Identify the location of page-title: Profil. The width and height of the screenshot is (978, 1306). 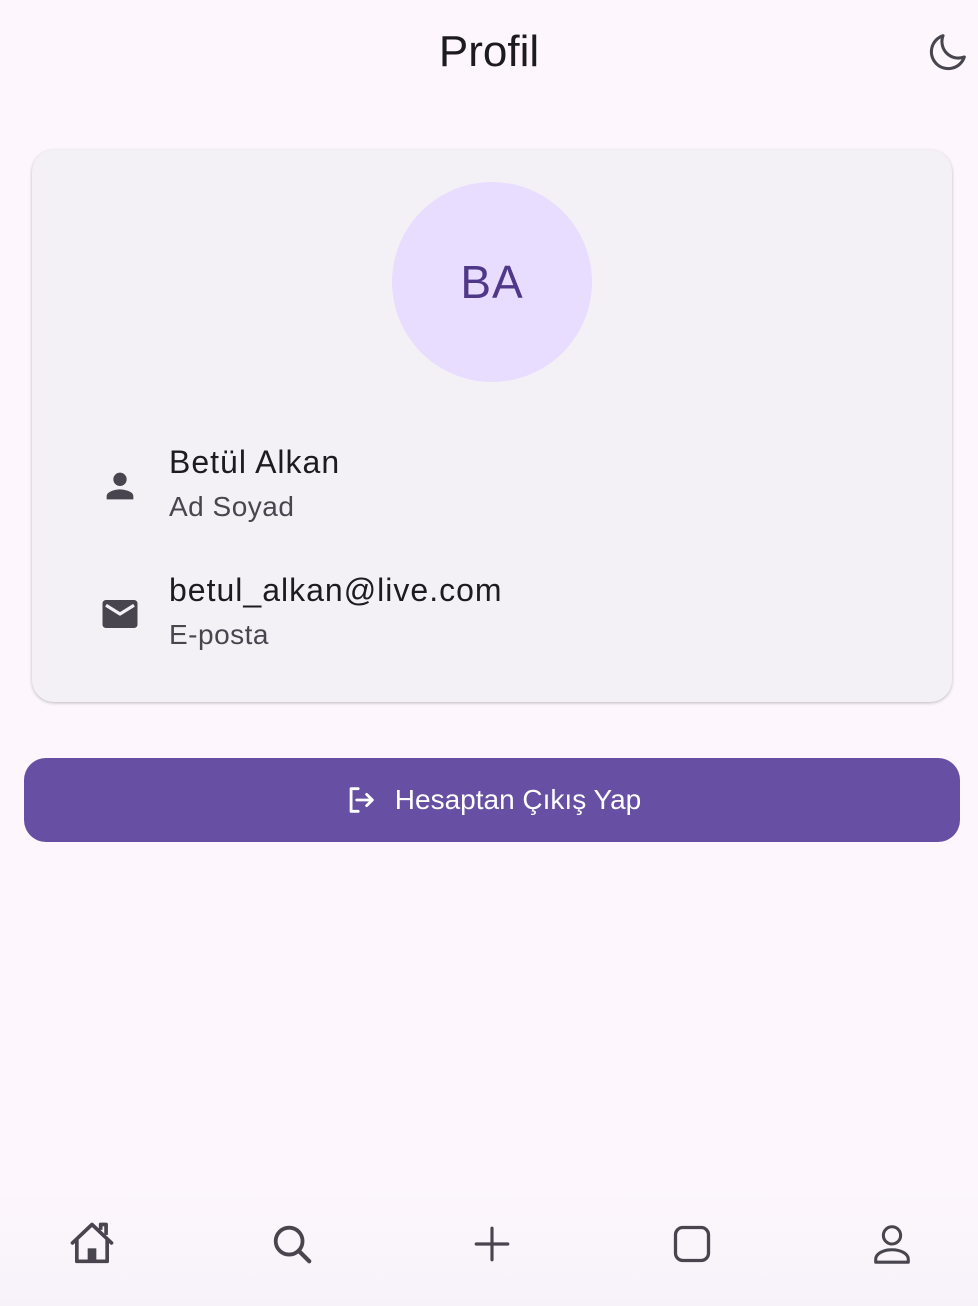
(489, 51).